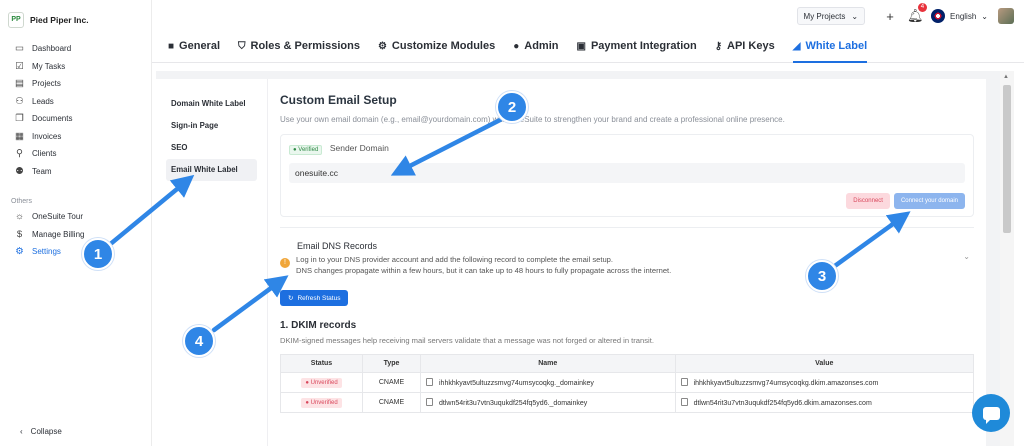 The image size is (1024, 446). What do you see at coordinates (305, 46) in the screenshot?
I see `tab-label: Roles & Permissions` at bounding box center [305, 46].